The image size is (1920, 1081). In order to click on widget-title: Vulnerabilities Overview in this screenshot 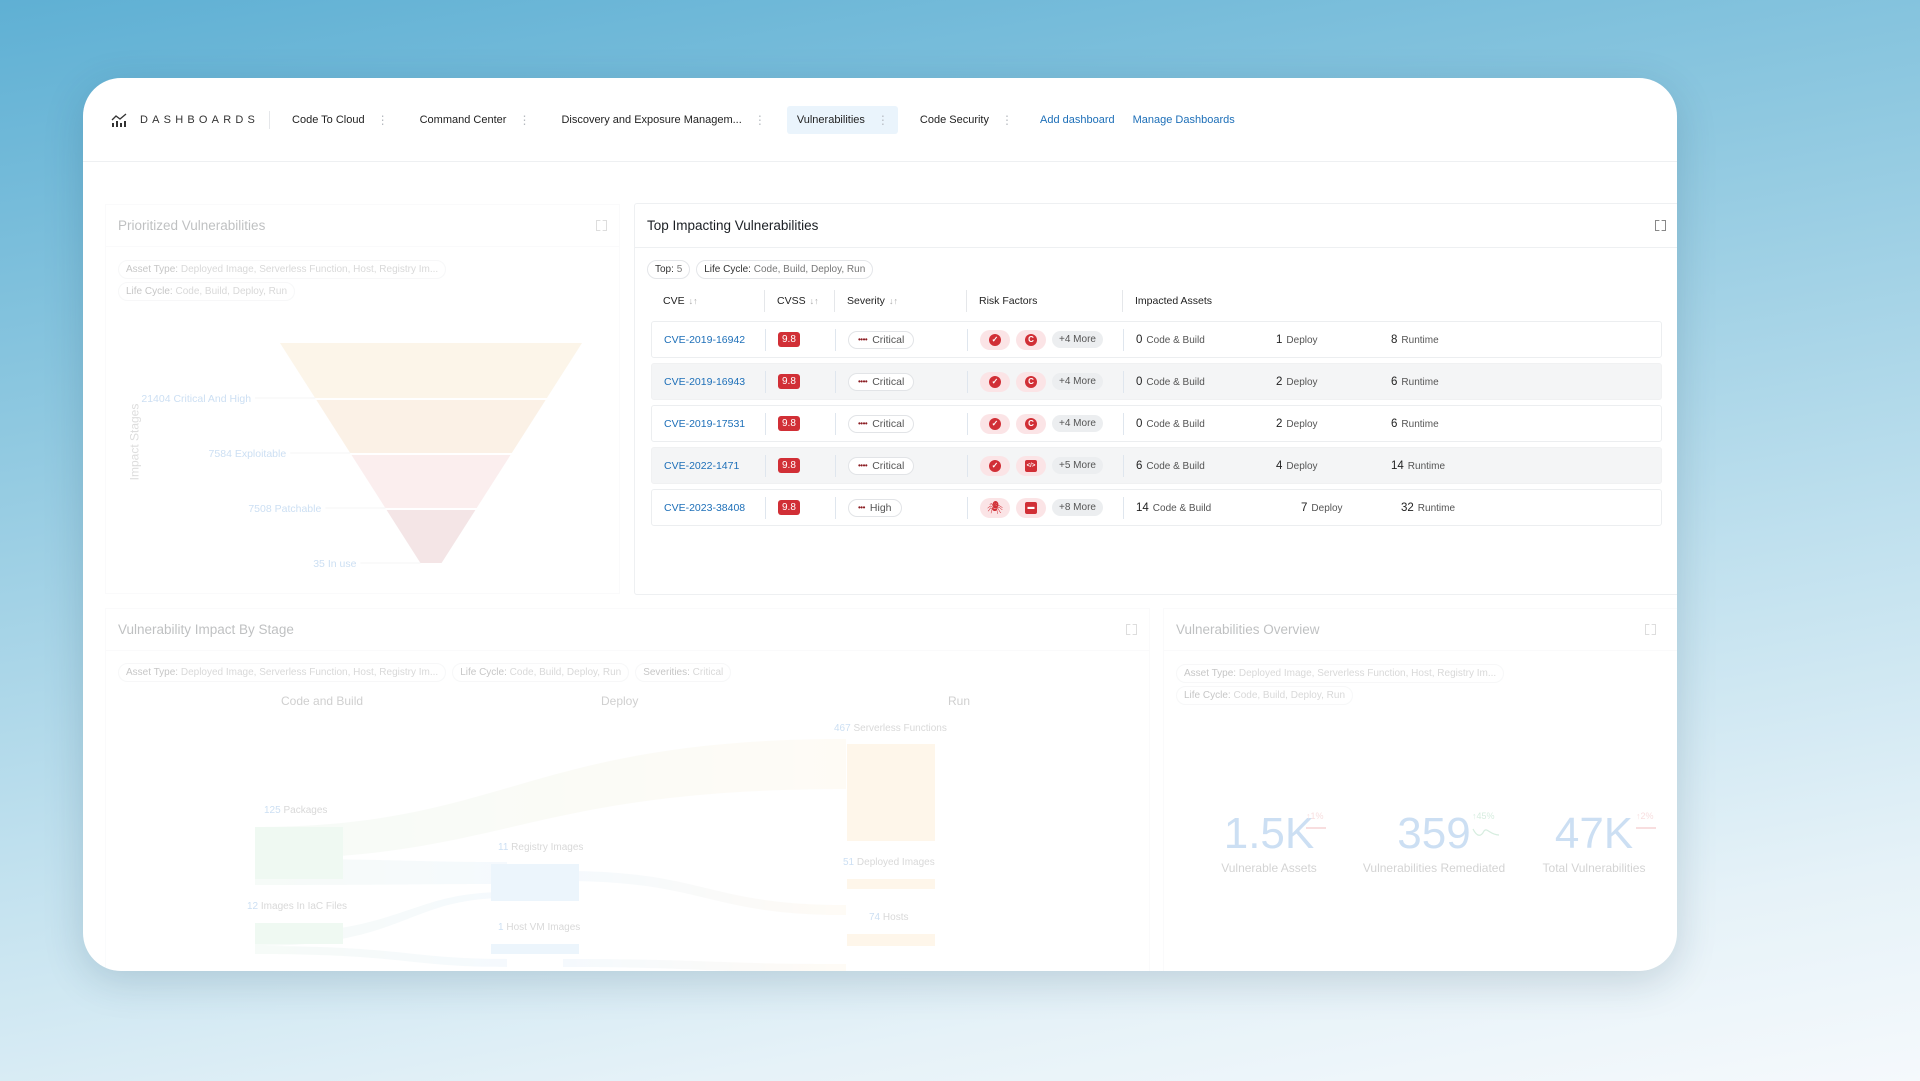, I will do `click(1248, 629)`.